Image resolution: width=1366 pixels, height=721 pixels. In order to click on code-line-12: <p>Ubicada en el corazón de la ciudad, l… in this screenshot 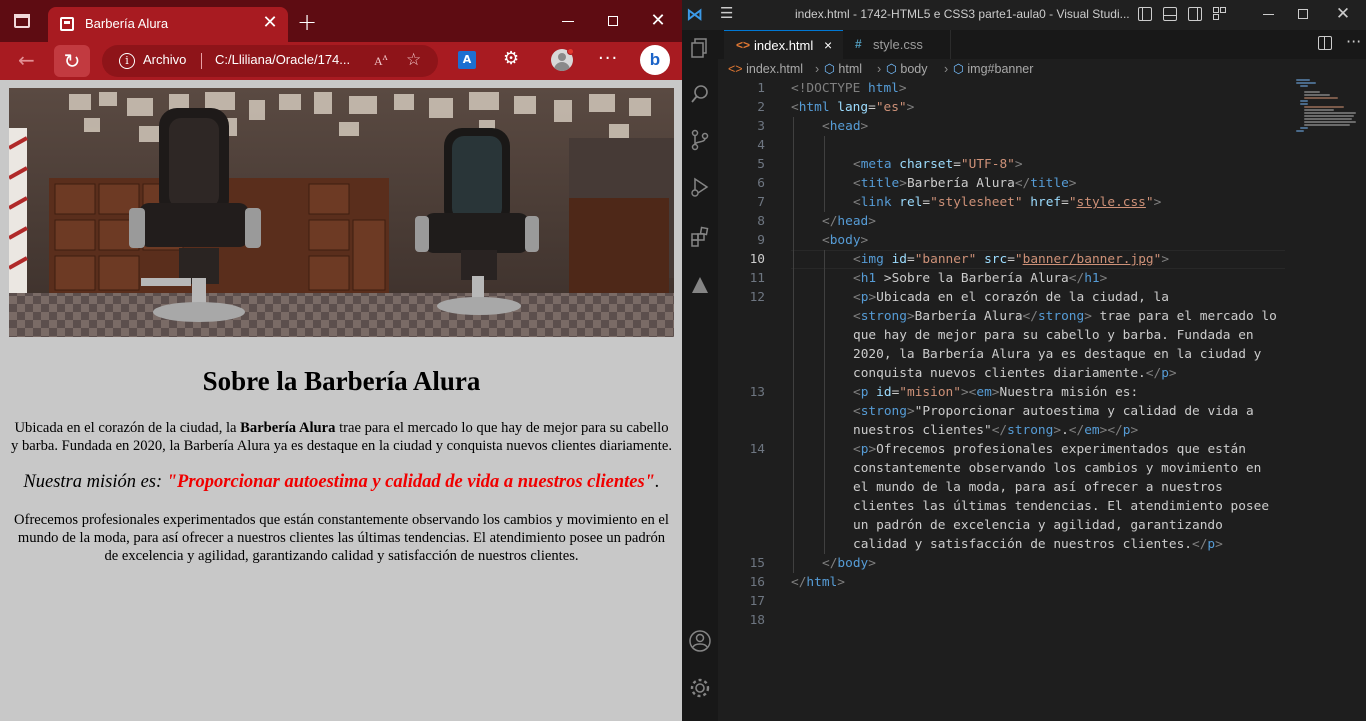, I will do `click(1011, 297)`.